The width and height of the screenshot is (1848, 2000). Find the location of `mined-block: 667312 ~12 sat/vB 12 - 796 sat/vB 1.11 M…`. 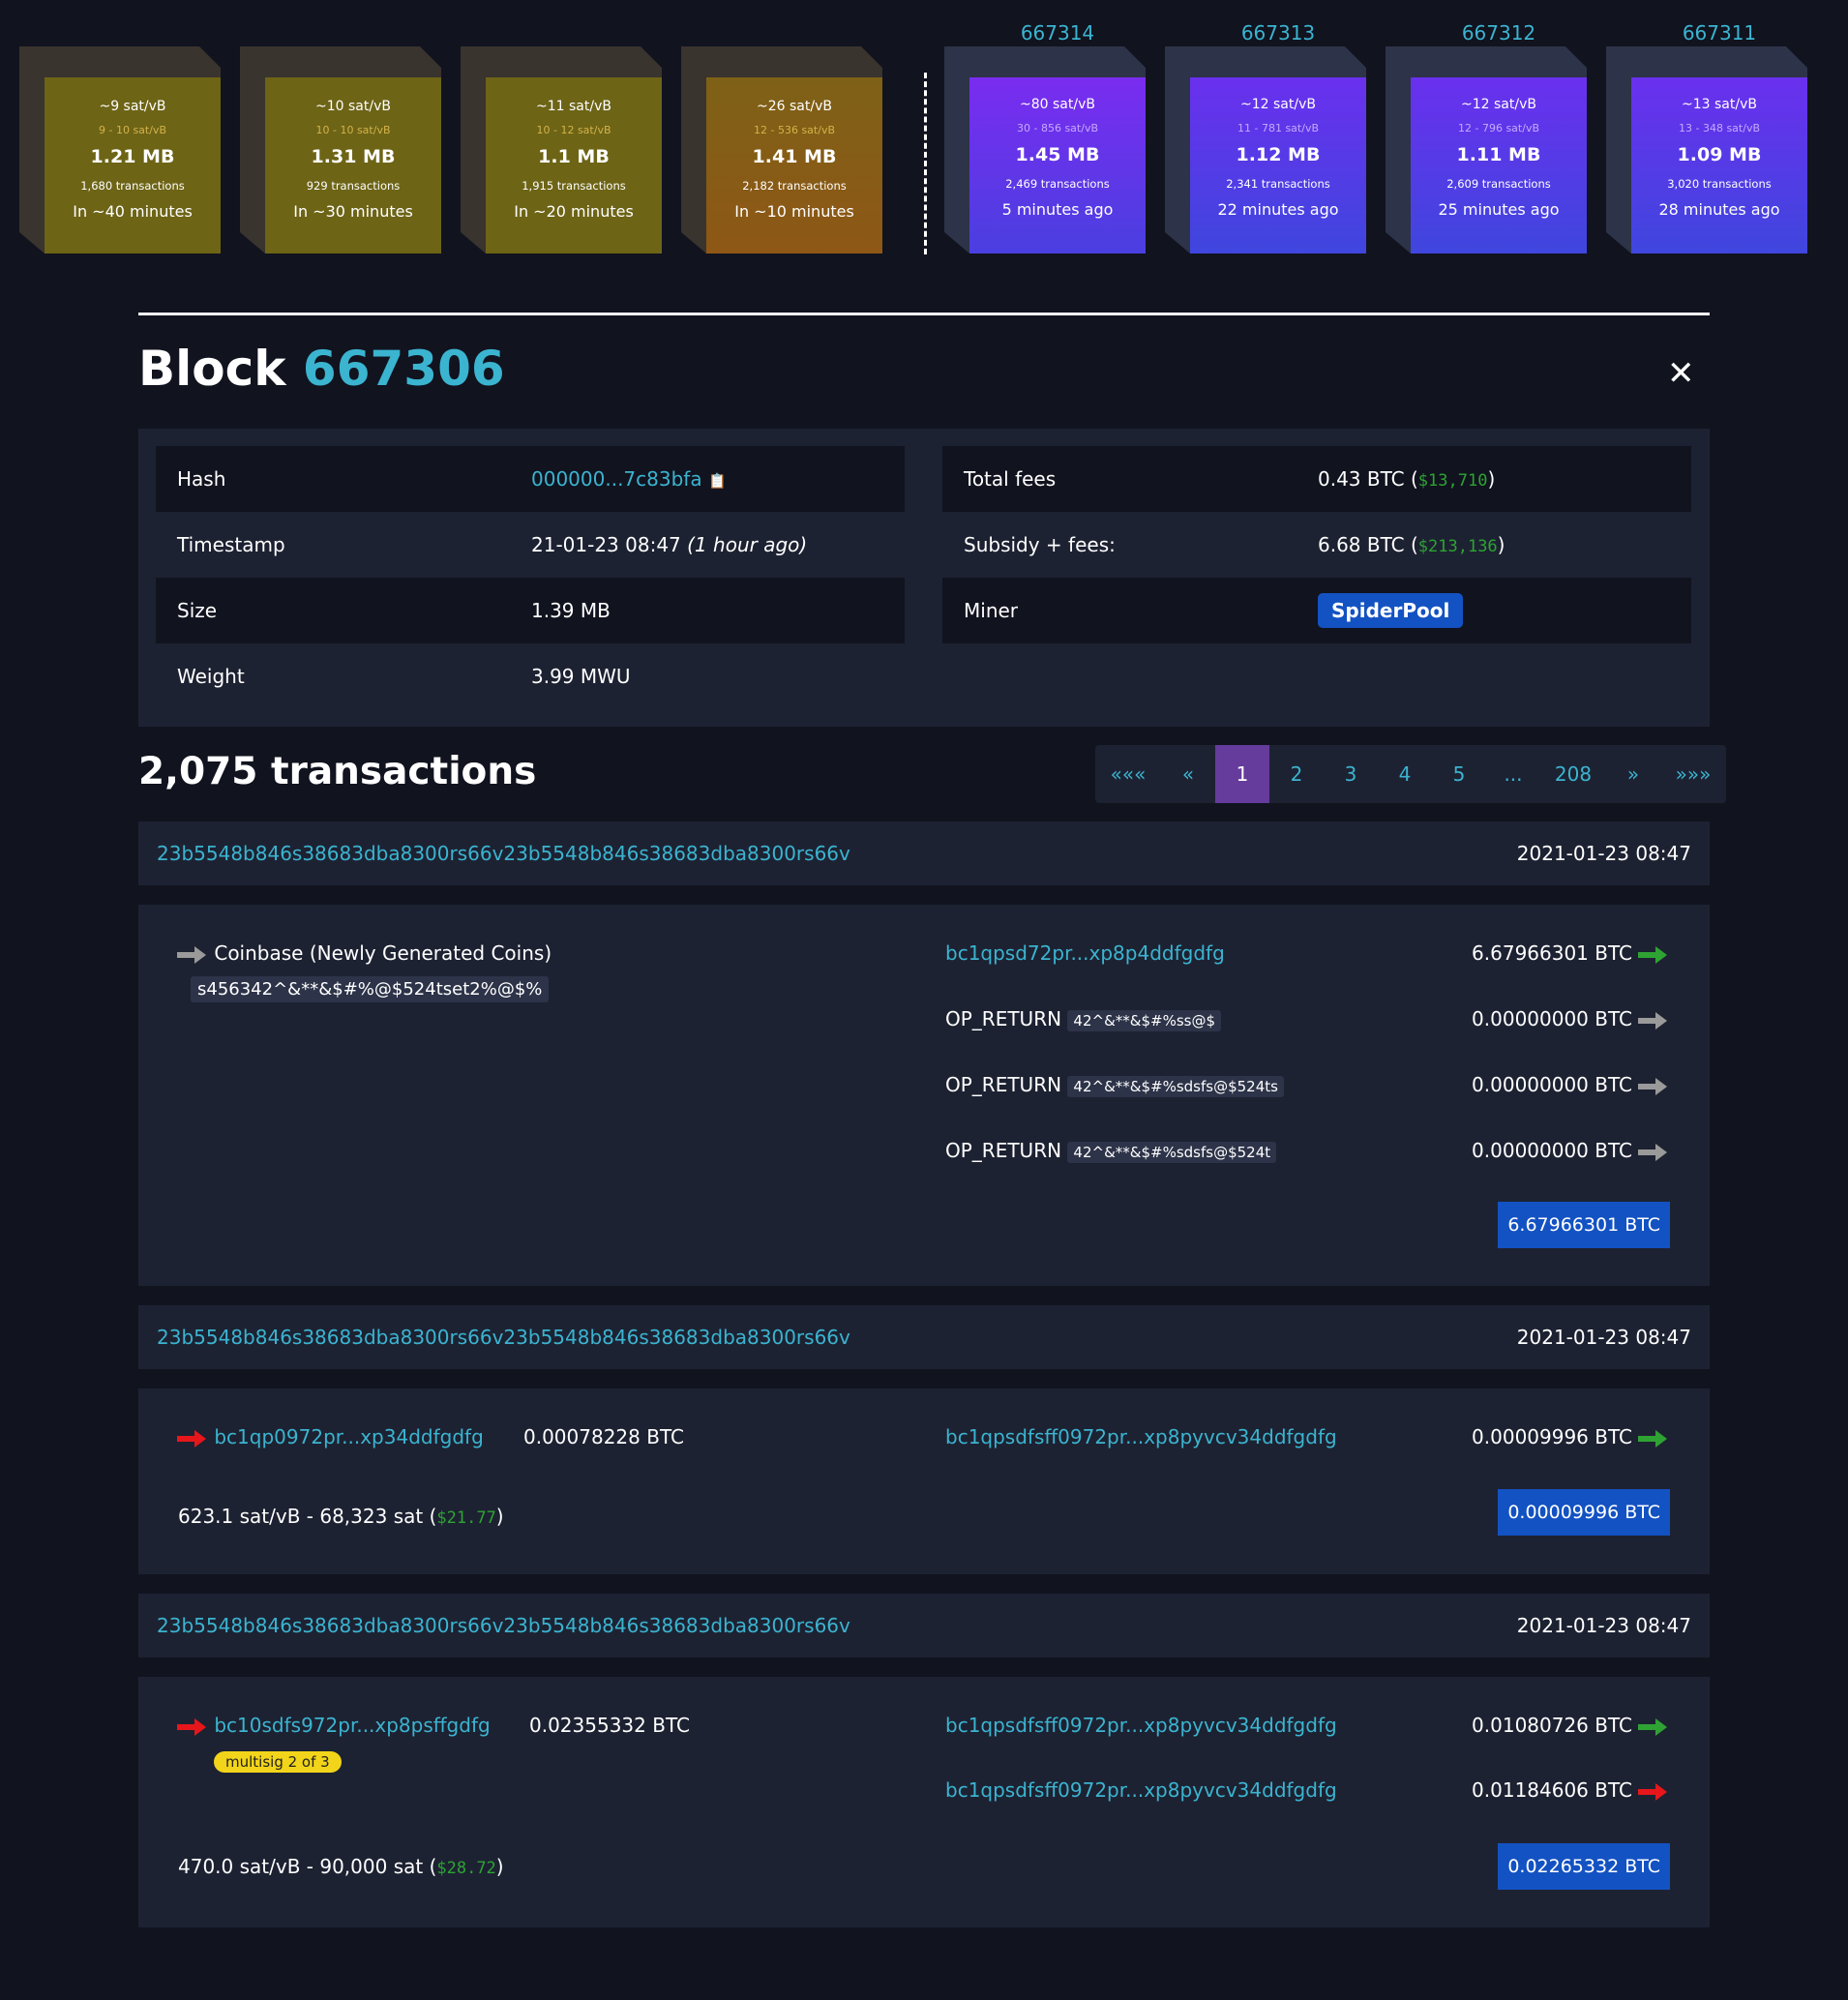

mined-block: 667312 ~12 sat/vB 12 - 796 sat/vB 1.11 M… is located at coordinates (1486, 137).